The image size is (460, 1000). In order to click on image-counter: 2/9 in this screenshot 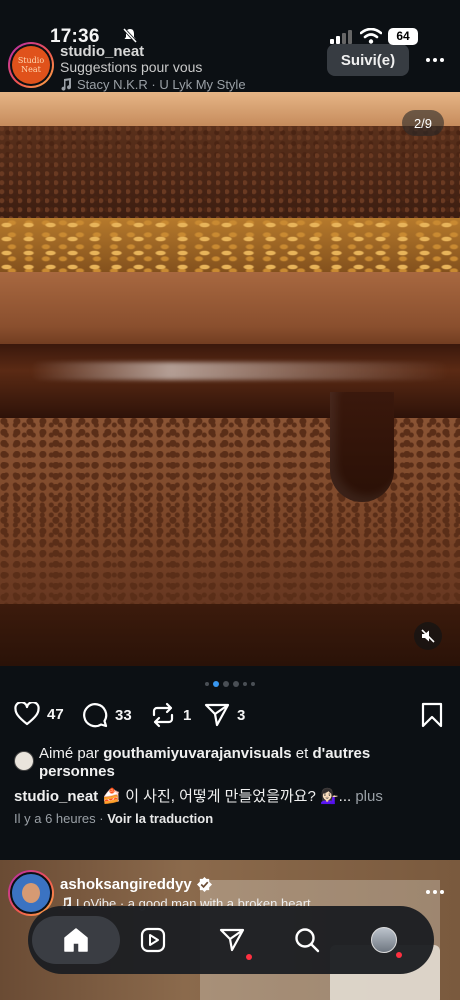, I will do `click(423, 123)`.